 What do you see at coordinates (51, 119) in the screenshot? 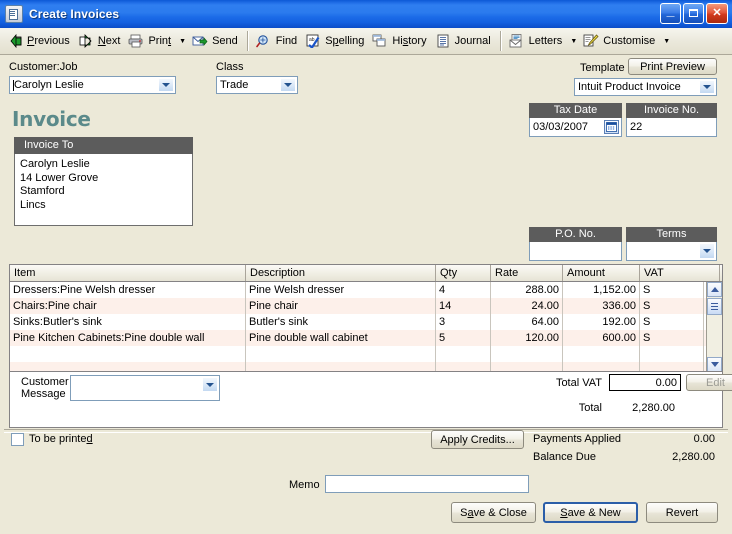
I see `page-title: Invoice` at bounding box center [51, 119].